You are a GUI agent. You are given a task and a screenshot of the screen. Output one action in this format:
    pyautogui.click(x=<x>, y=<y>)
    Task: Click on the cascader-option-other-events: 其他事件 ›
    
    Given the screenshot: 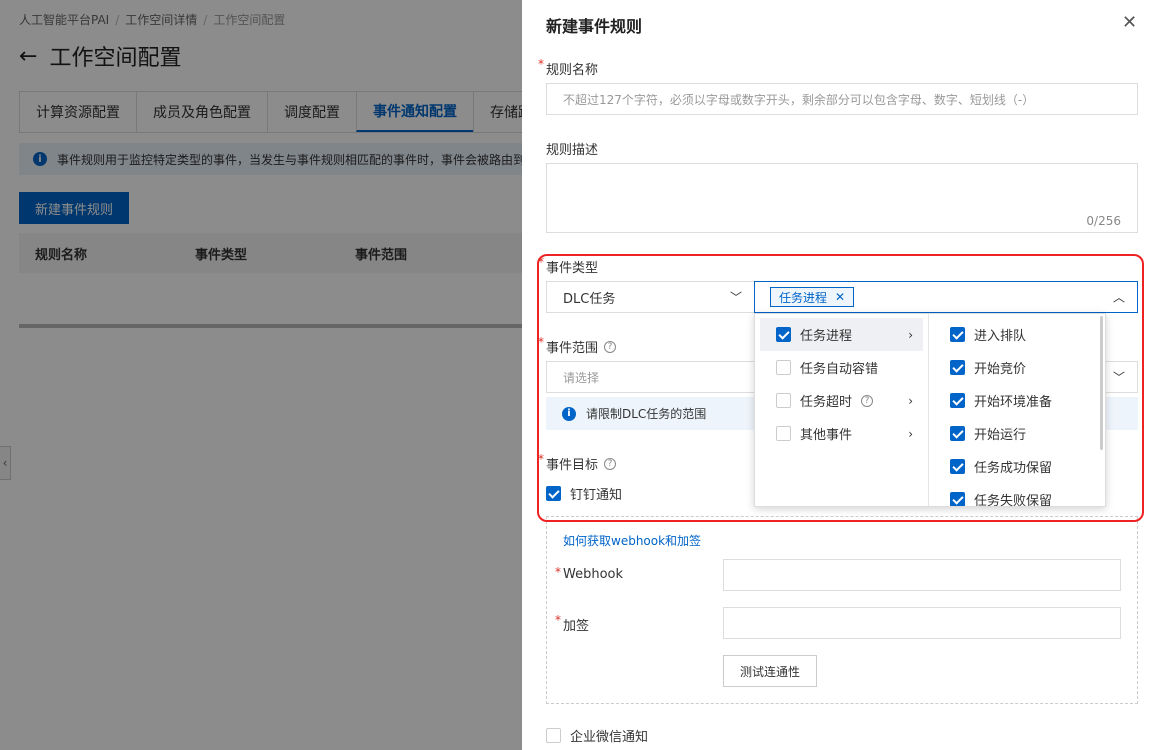 What is the action you would take?
    pyautogui.click(x=841, y=433)
    